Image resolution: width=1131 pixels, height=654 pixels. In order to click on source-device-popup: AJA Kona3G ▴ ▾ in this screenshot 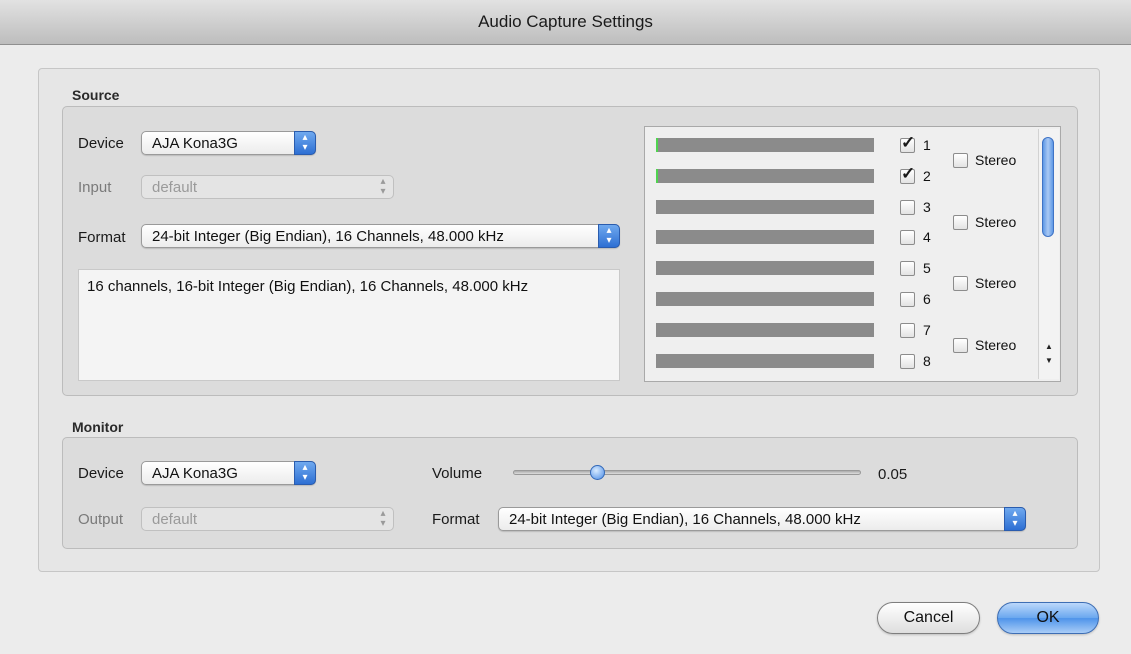, I will do `click(228, 143)`.